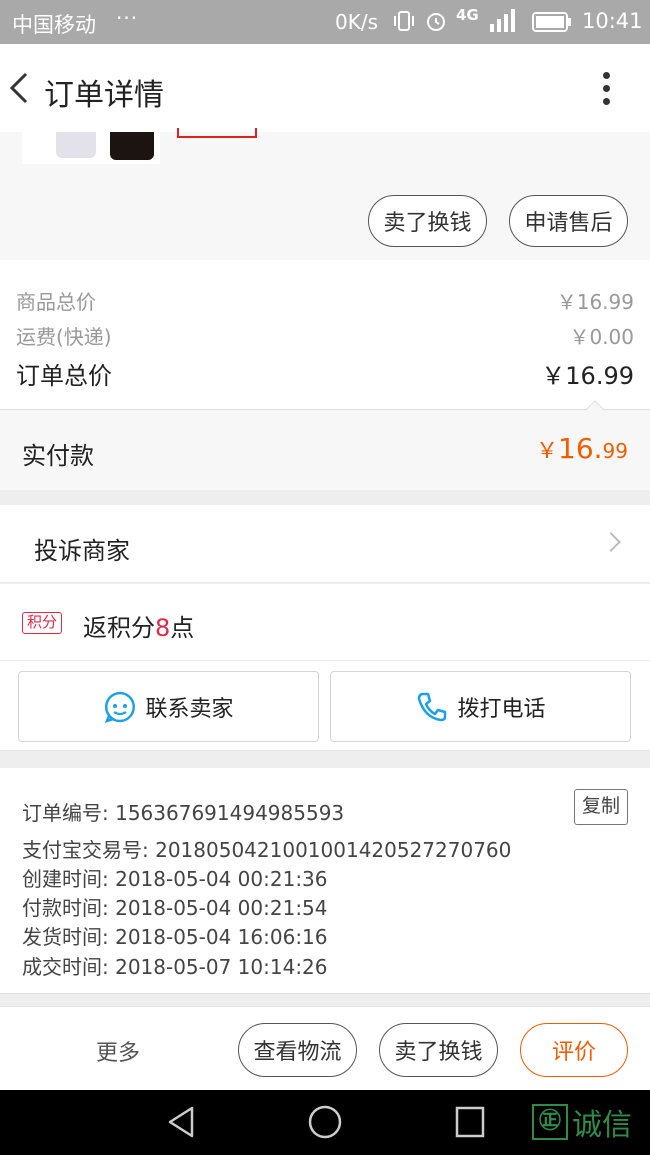  What do you see at coordinates (58, 456) in the screenshot?
I see `paid-label: 实付款` at bounding box center [58, 456].